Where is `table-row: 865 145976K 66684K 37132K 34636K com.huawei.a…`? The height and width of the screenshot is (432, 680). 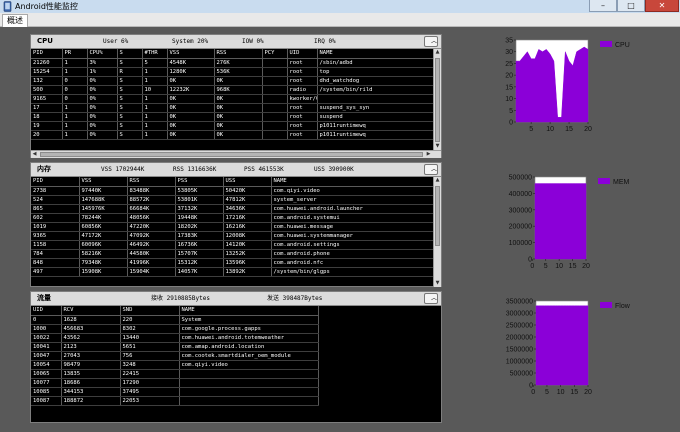
table-row: 865 145976K 66684K 37132K 34636K com.huawei.a… is located at coordinates (233, 209).